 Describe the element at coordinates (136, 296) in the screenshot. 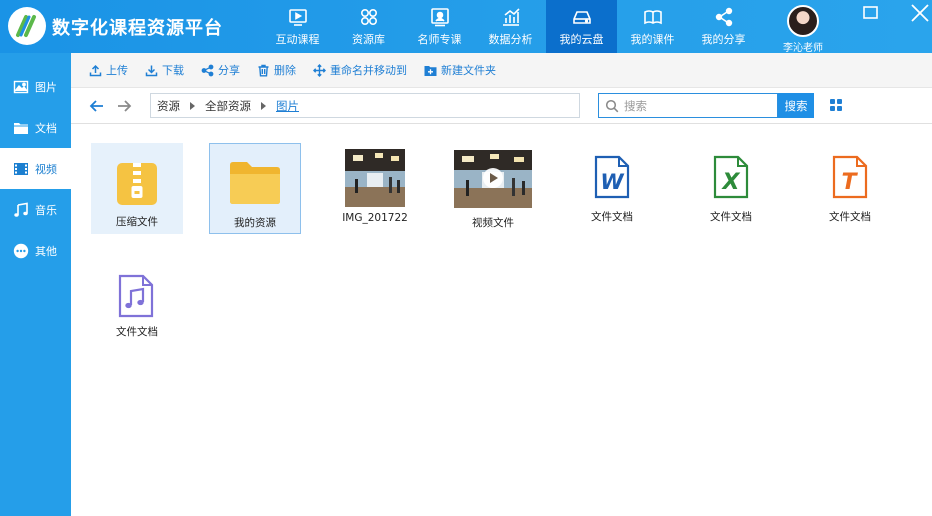

I see `audio-file-icon` at that location.